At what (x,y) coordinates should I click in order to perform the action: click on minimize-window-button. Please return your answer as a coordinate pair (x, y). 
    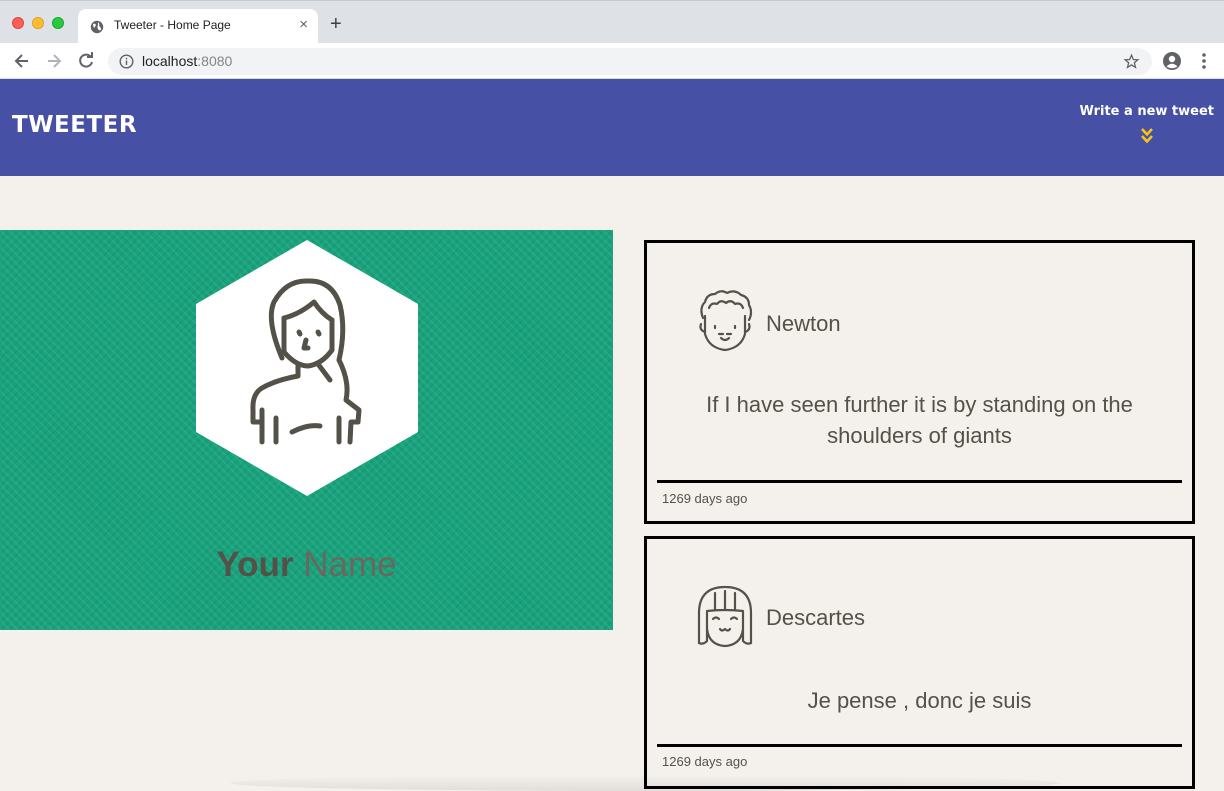
    Looking at the image, I should click on (38, 23).